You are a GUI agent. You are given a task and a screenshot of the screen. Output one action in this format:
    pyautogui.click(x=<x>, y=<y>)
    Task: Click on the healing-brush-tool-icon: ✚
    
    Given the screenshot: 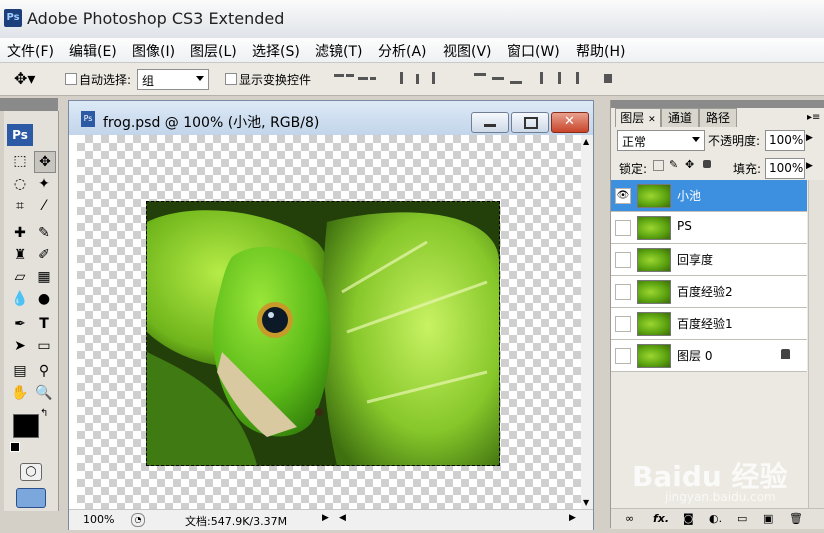 What is the action you would take?
    pyautogui.click(x=20, y=233)
    